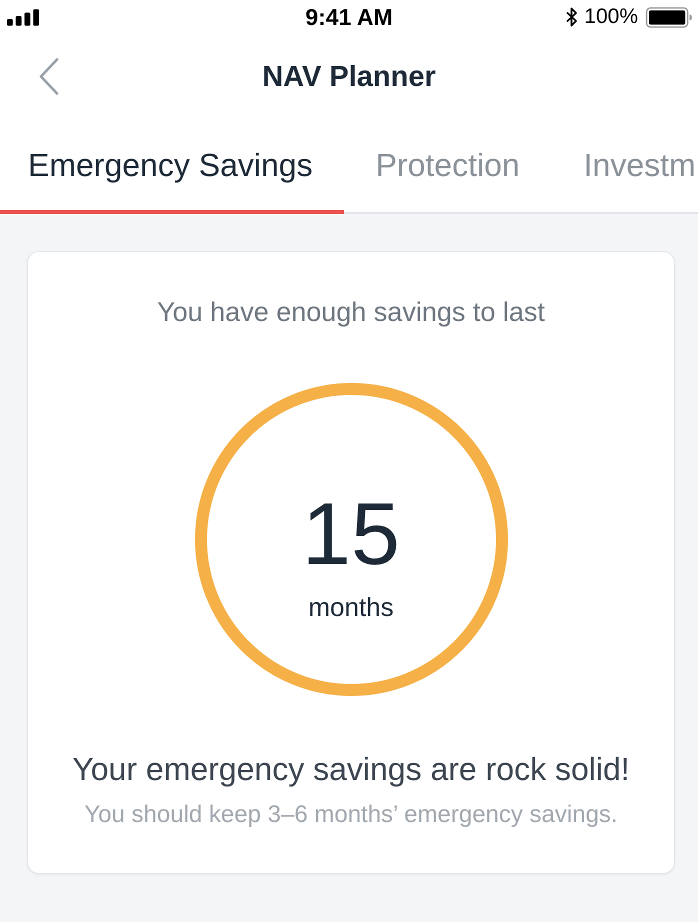 Image resolution: width=698 pixels, height=922 pixels. Describe the element at coordinates (349, 17) in the screenshot. I see `status-time: 9:41 AM` at that location.